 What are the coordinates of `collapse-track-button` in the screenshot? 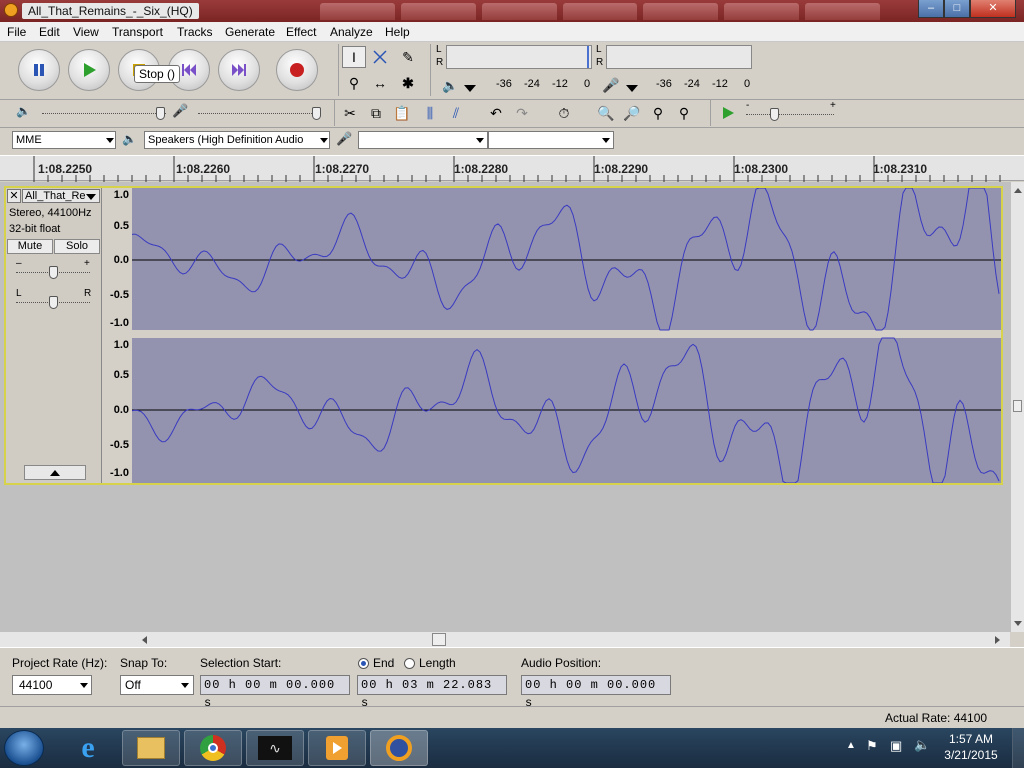 It's located at (55, 472).